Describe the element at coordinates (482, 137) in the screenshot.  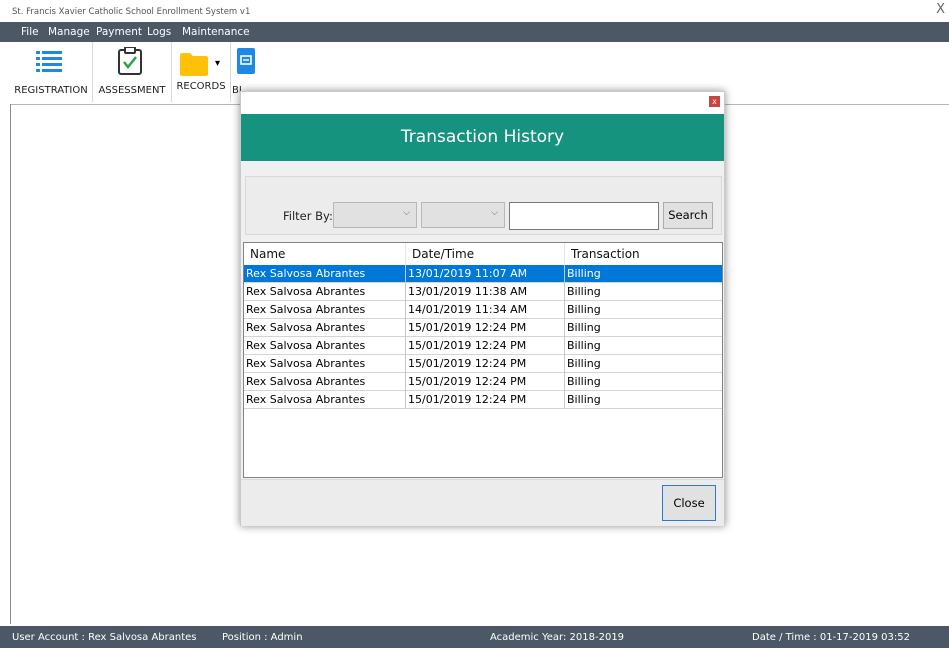
I see `dialog-header: Transaction History` at that location.